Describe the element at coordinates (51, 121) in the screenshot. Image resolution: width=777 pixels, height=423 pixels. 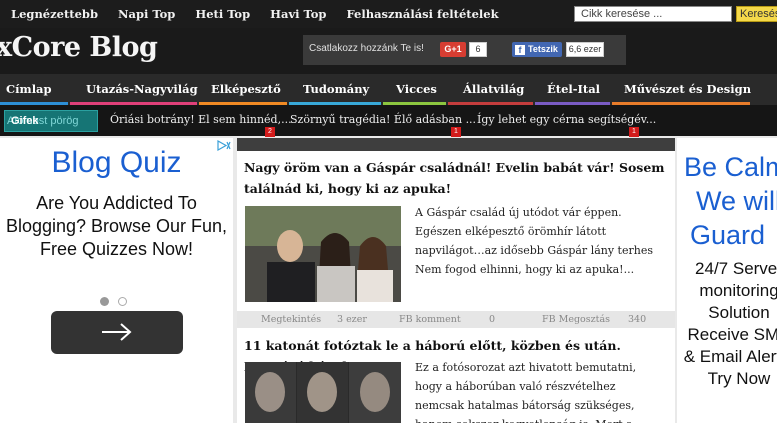
I see `ticker-tab-gifs: Atomost pörög Gifek` at that location.